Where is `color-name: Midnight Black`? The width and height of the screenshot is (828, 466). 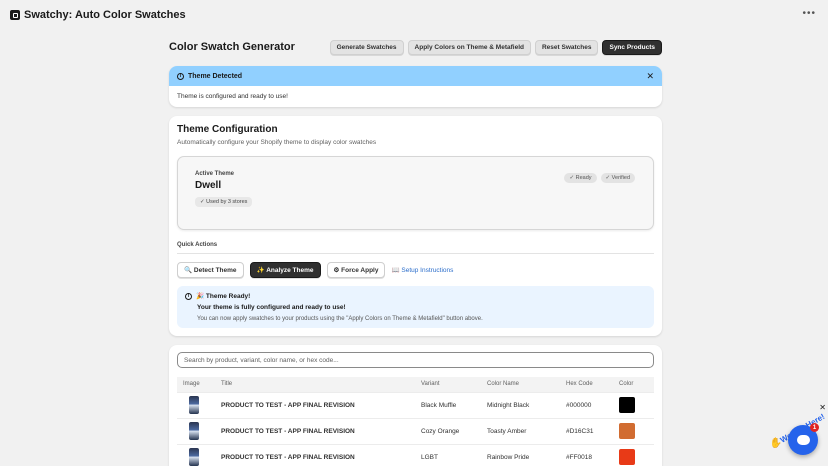
color-name: Midnight Black is located at coordinates (520, 404).